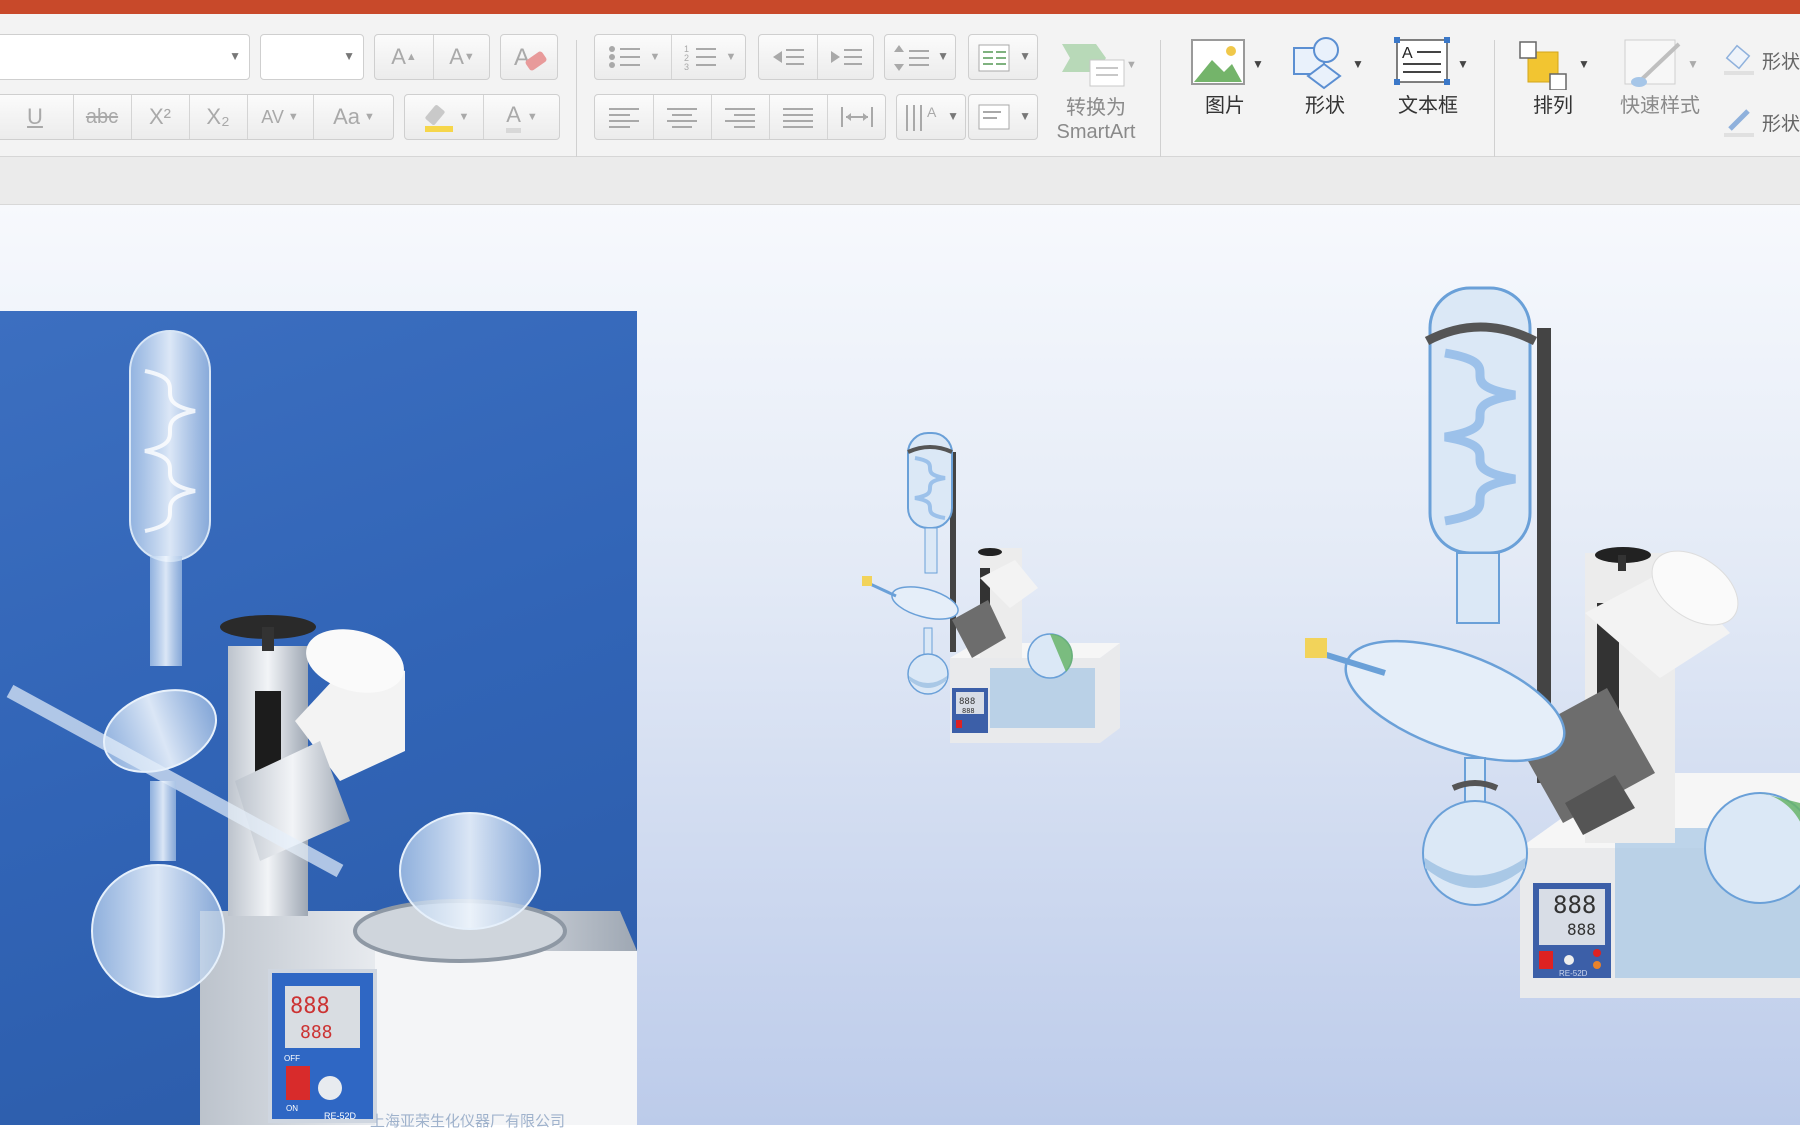 The width and height of the screenshot is (1800, 1131). I want to click on columns-icon, so click(994, 58).